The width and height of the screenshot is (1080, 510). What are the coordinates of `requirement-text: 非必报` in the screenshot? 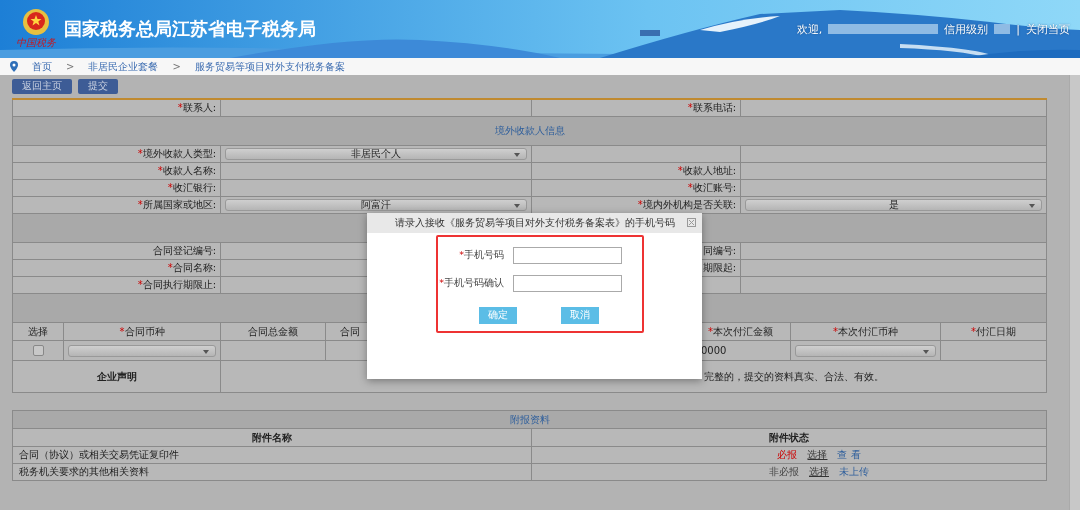 It's located at (784, 472).